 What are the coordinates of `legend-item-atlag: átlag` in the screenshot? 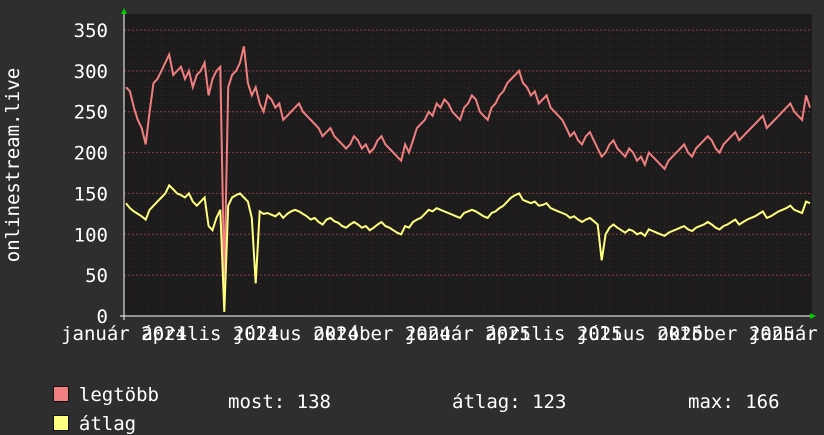 It's located at (83, 413).